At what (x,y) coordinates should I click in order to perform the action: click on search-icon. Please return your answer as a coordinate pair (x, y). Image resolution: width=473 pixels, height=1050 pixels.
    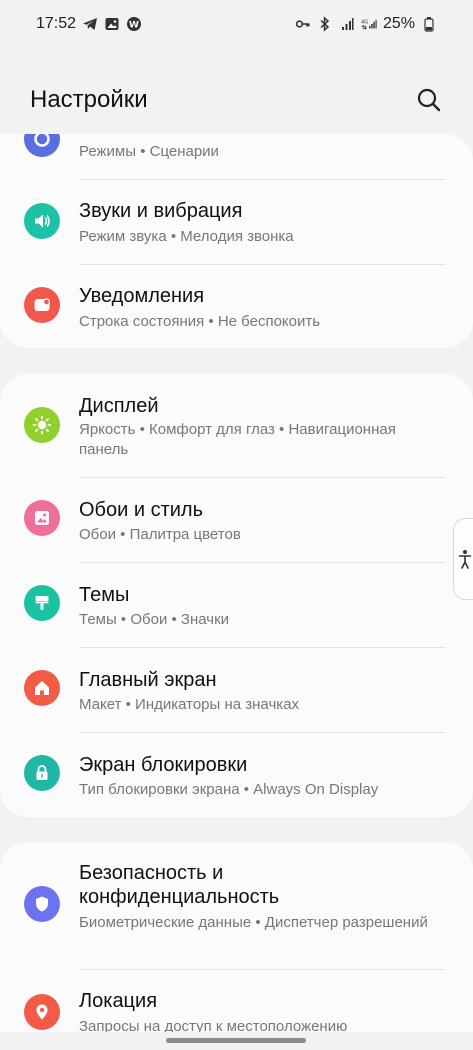
    Looking at the image, I should click on (429, 100).